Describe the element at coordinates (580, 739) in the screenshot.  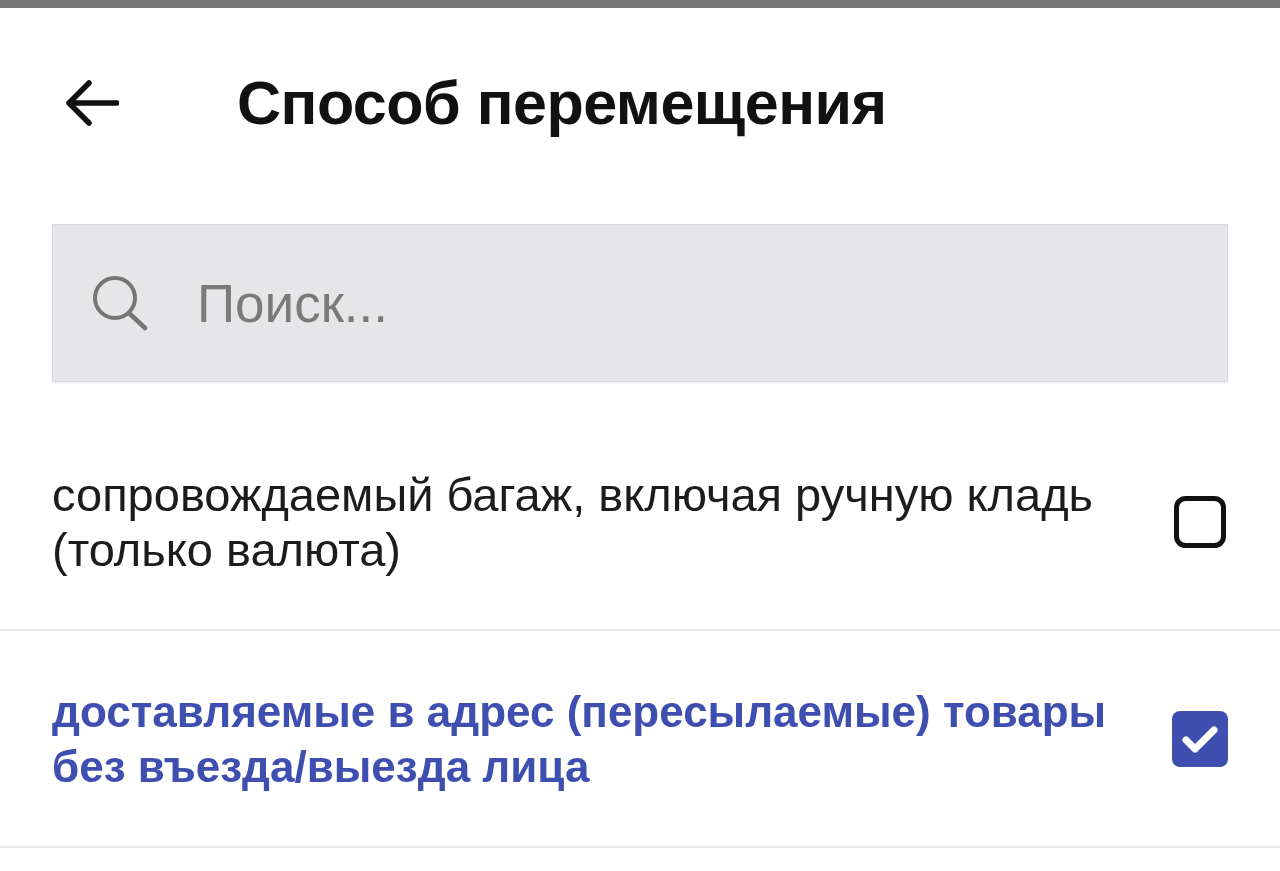
I see `option-label: доставляемые в адрес (пересылаемые) товары без въезда/выезда лица` at that location.